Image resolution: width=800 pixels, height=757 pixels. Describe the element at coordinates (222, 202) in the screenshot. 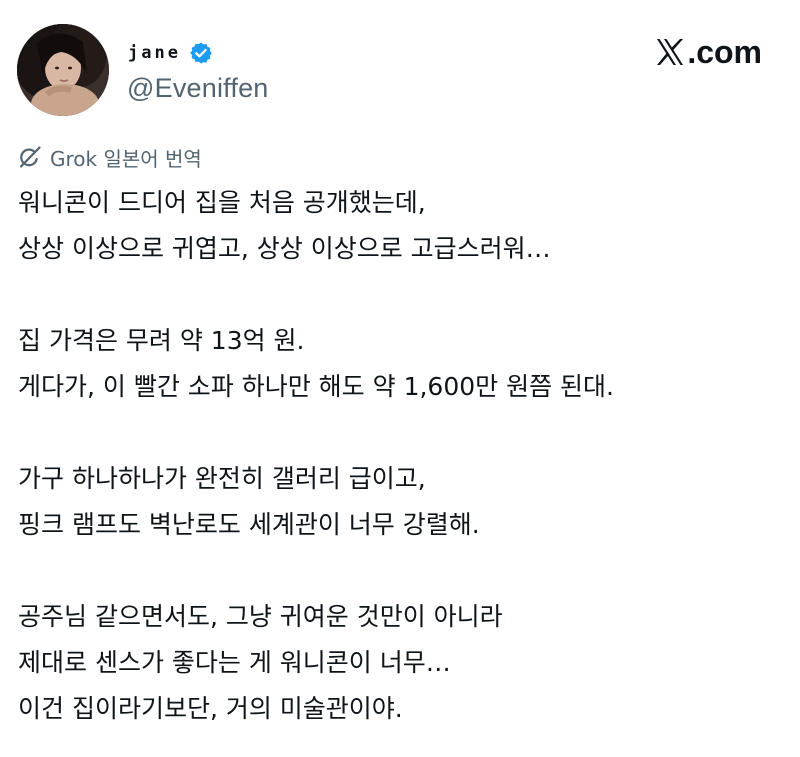

I see `tweet-line: 워니콘이 드디어 집을 처음 공개했는데,` at that location.